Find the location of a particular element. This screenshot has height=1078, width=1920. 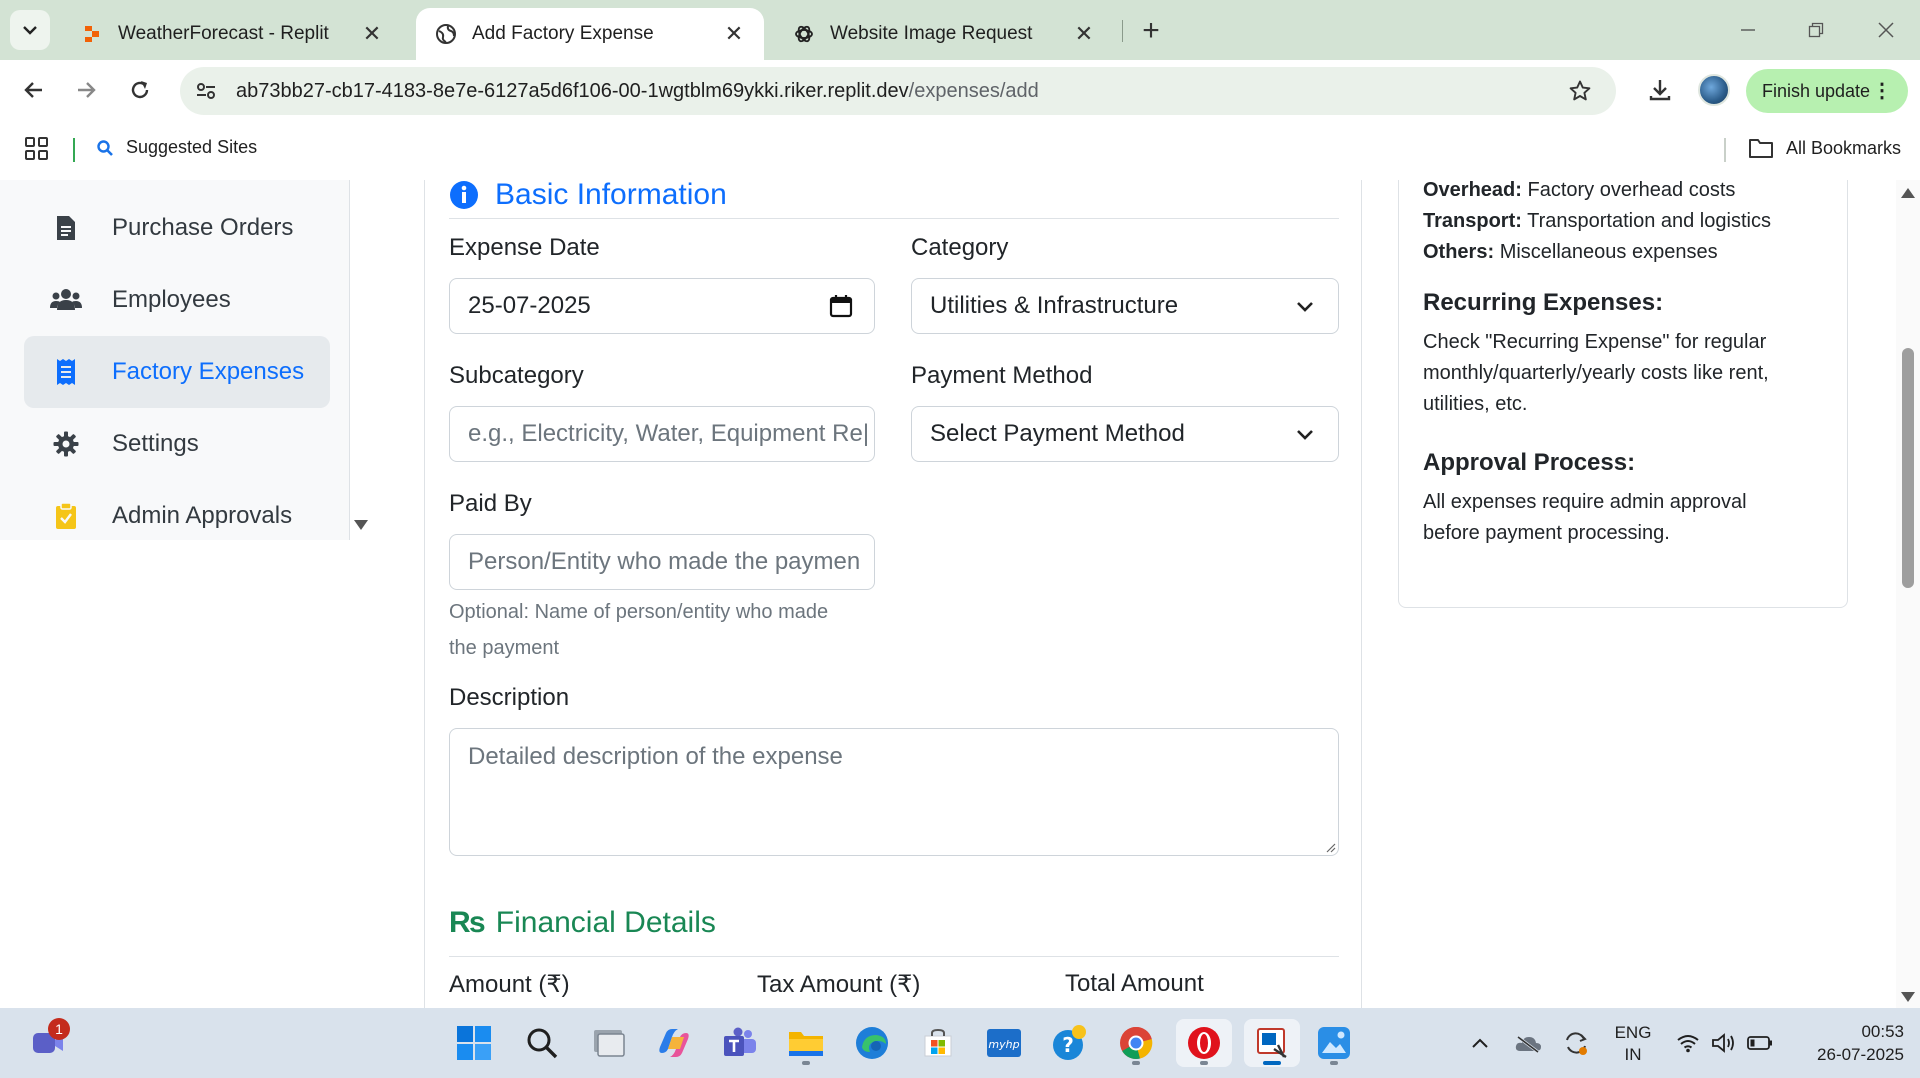

description-textarea: Detailed description of the expense is located at coordinates (894, 792).